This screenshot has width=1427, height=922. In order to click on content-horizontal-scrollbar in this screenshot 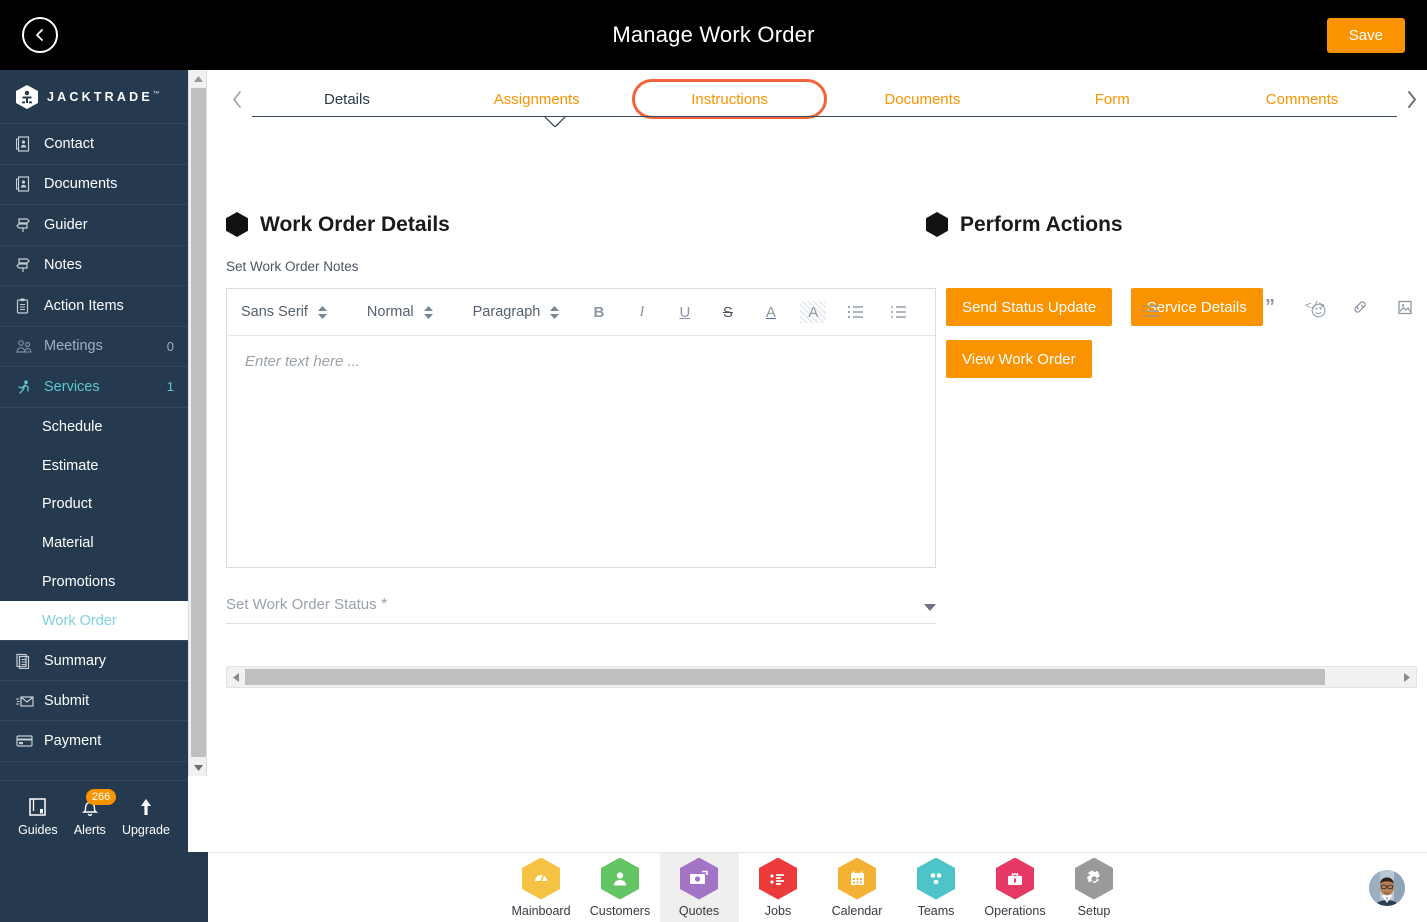, I will do `click(821, 677)`.